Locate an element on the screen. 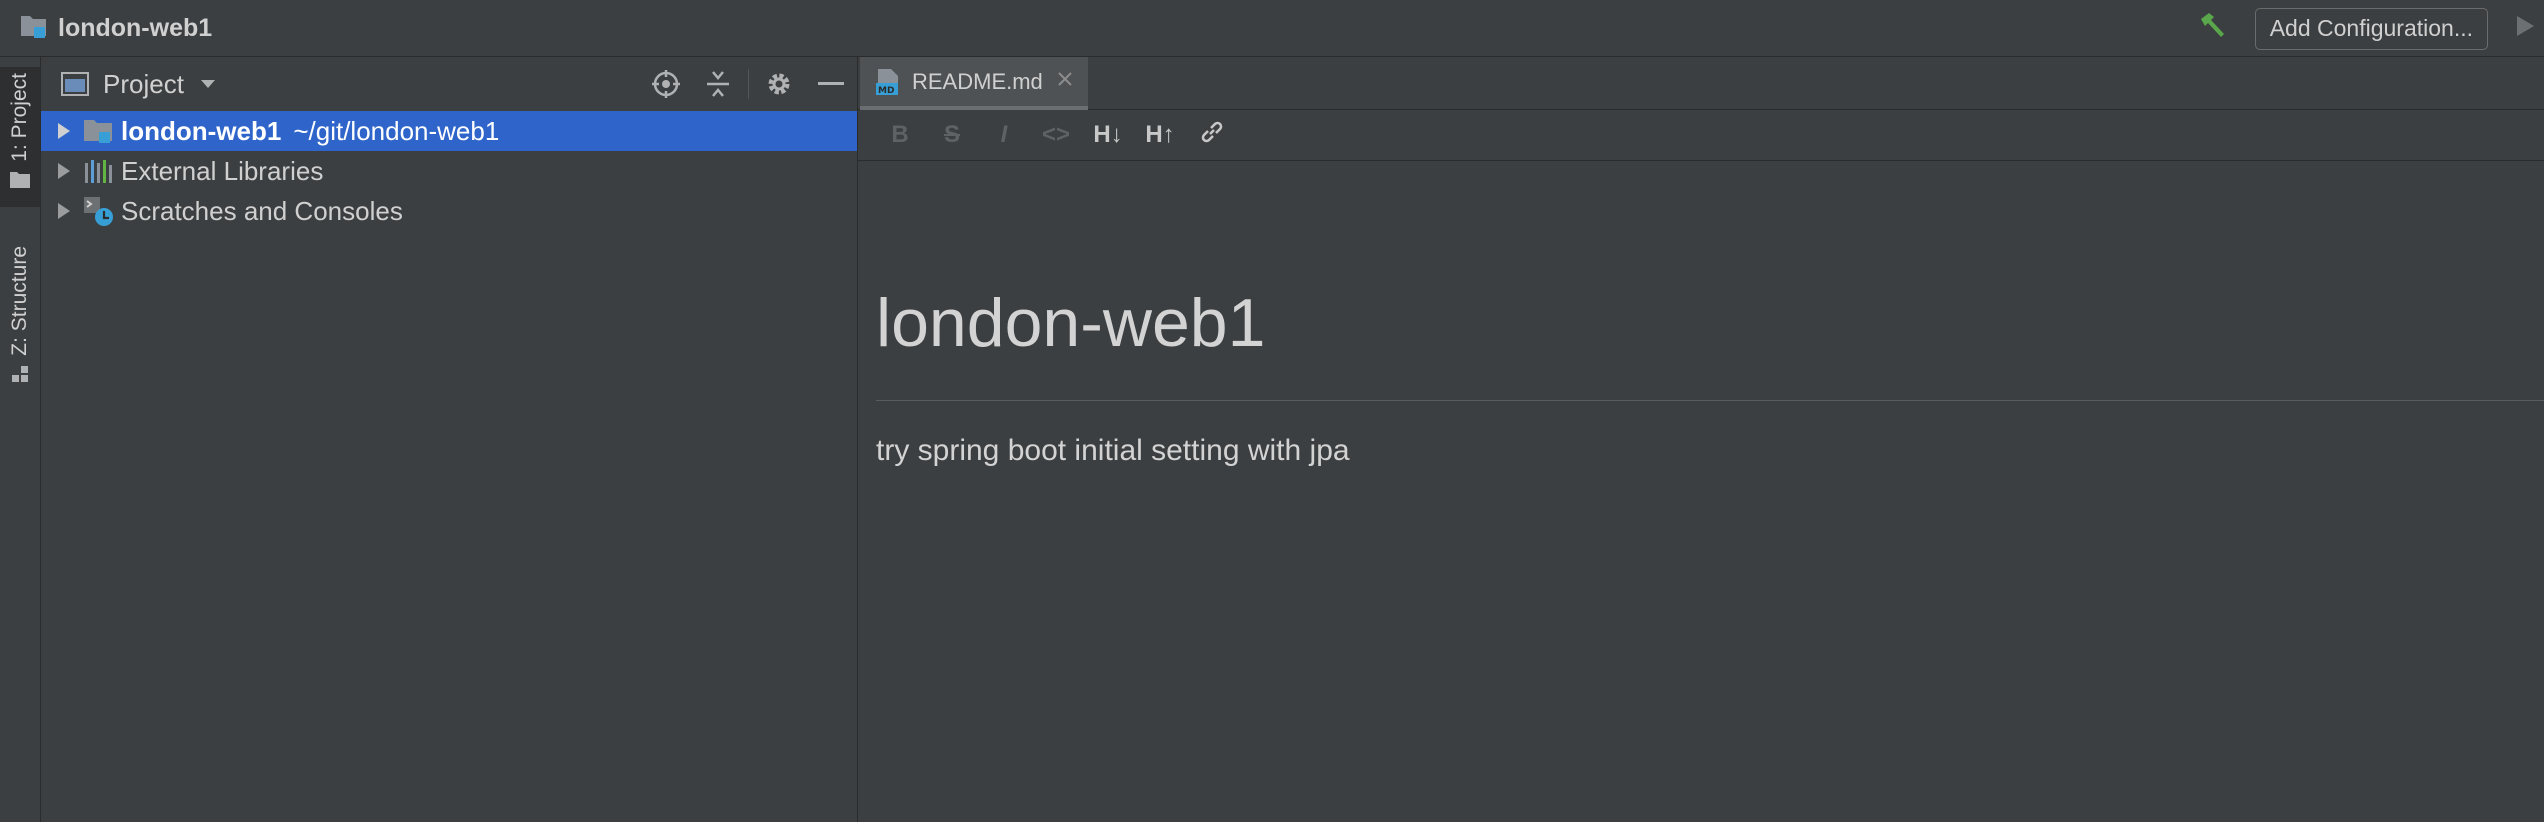 This screenshot has height=822, width=2544. header-down-icon: H↓ is located at coordinates (1108, 134).